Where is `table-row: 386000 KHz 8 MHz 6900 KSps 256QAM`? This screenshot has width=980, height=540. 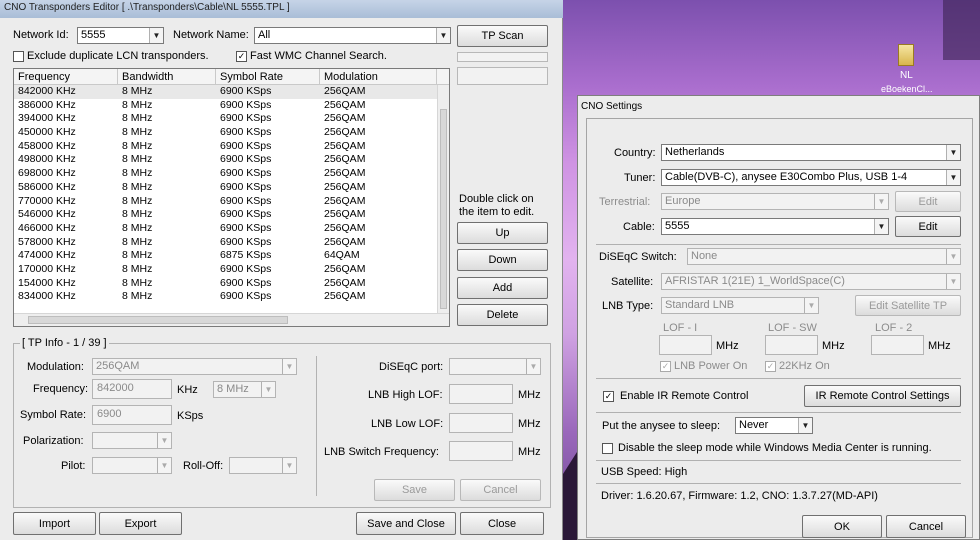
table-row: 386000 KHz 8 MHz 6900 KSps 256QAM is located at coordinates (231, 106).